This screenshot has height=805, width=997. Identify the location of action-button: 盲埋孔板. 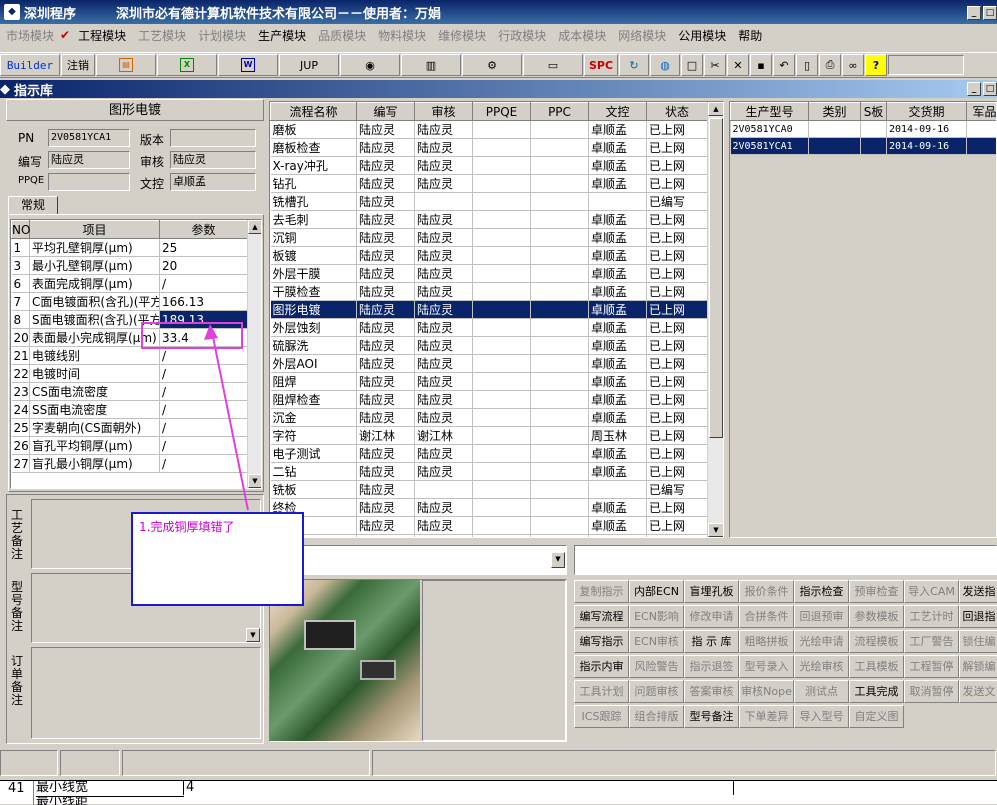
(711, 591).